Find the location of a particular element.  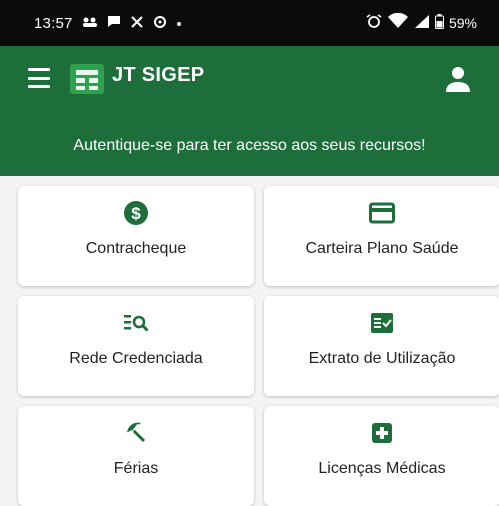

dot-icon is located at coordinates (179, 23).